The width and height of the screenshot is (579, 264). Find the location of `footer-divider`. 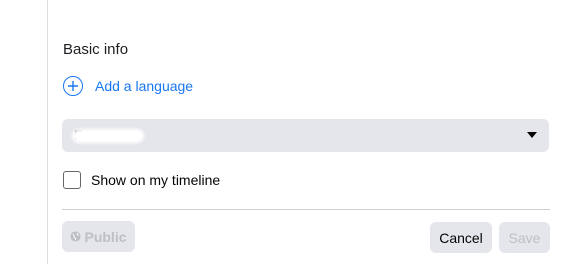

footer-divider is located at coordinates (306, 209).